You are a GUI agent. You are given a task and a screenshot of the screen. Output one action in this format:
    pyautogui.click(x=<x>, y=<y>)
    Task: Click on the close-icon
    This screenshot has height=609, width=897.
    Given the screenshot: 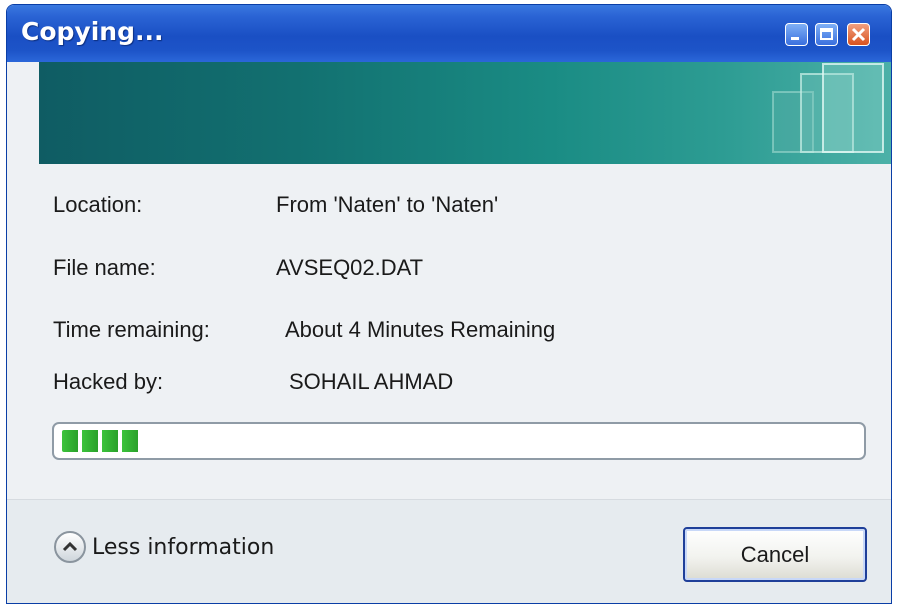 What is the action you would take?
    pyautogui.click(x=858, y=34)
    